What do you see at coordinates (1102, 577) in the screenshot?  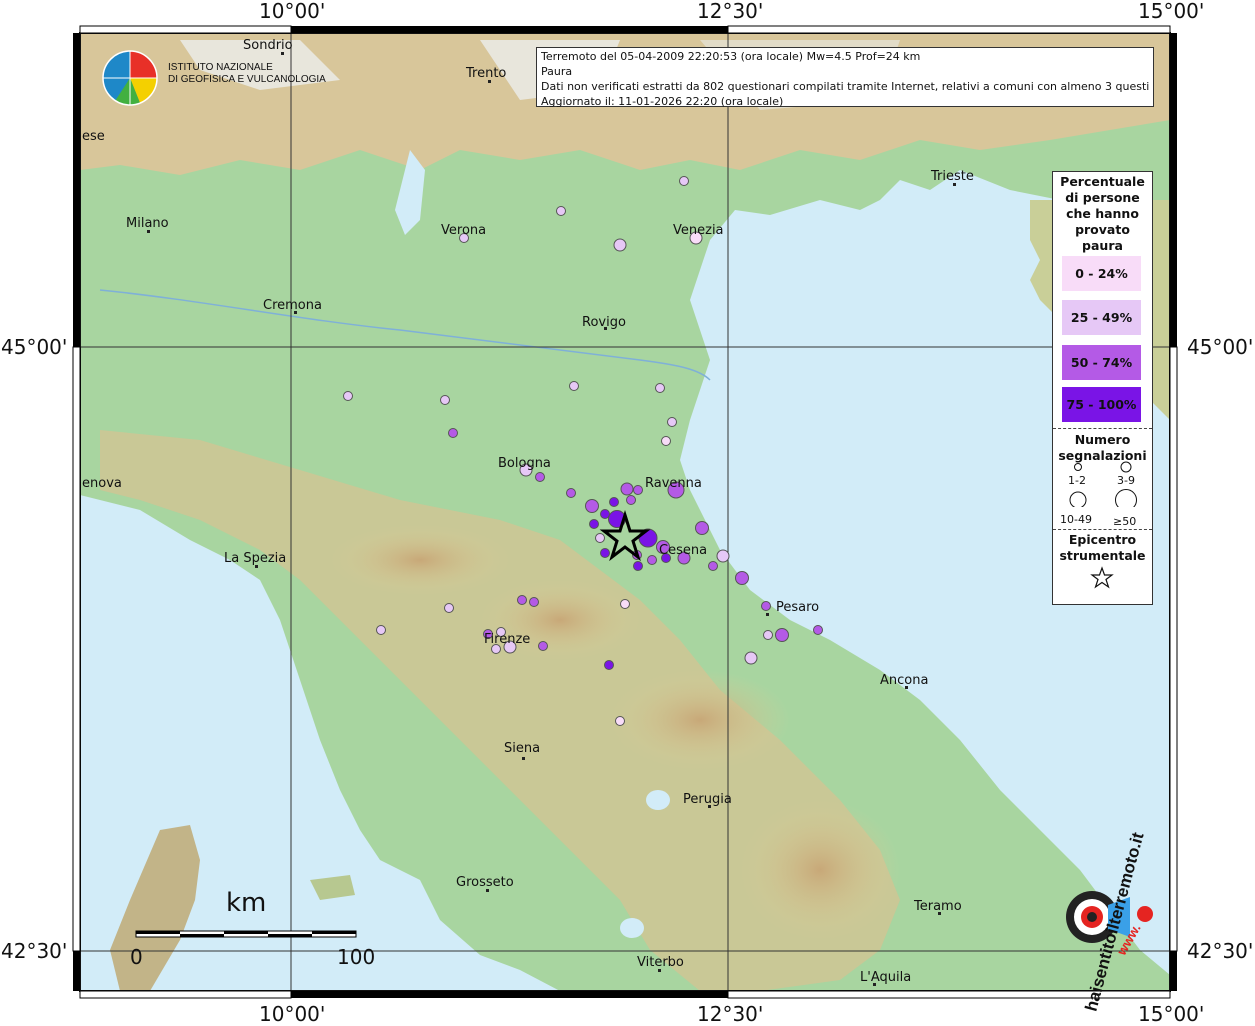 I see `legend-star-icon` at bounding box center [1102, 577].